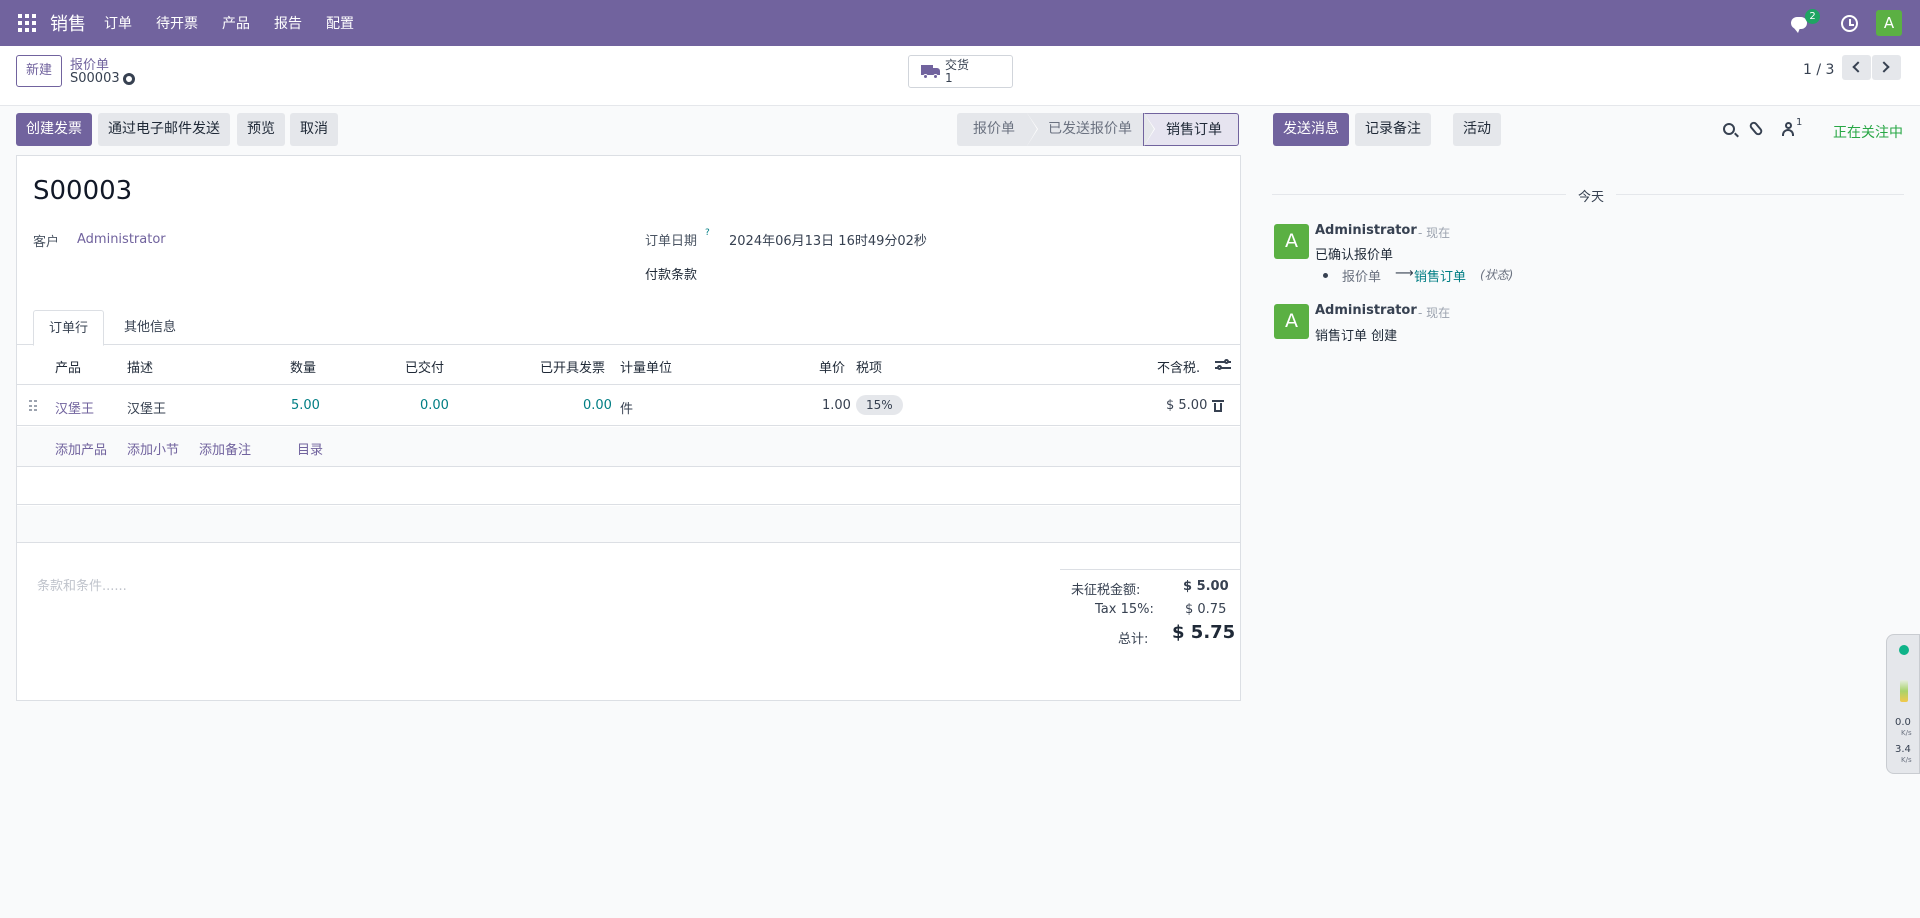 The height and width of the screenshot is (918, 1920). What do you see at coordinates (949, 78) in the screenshot?
I see `smart-button-value: 1` at bounding box center [949, 78].